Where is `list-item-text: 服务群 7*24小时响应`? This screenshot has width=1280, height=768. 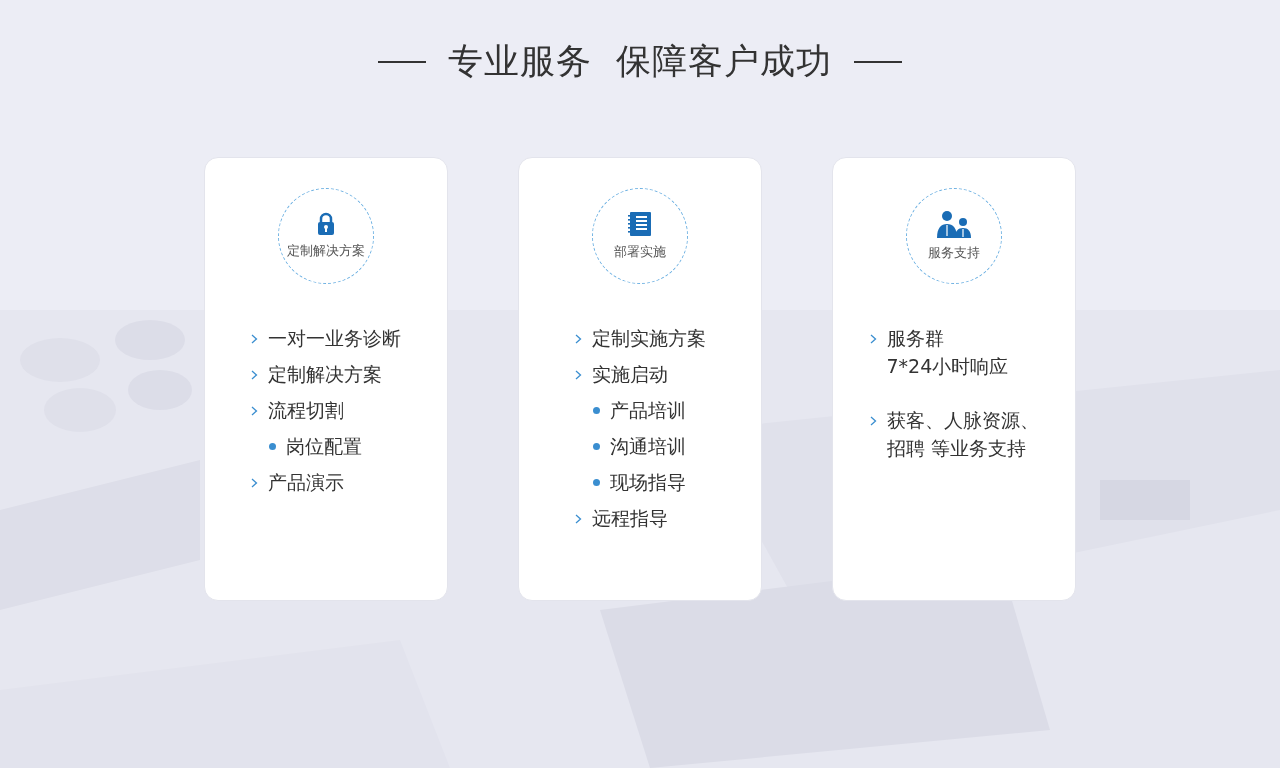 list-item-text: 服务群 7*24小时响应 is located at coordinates (947, 352).